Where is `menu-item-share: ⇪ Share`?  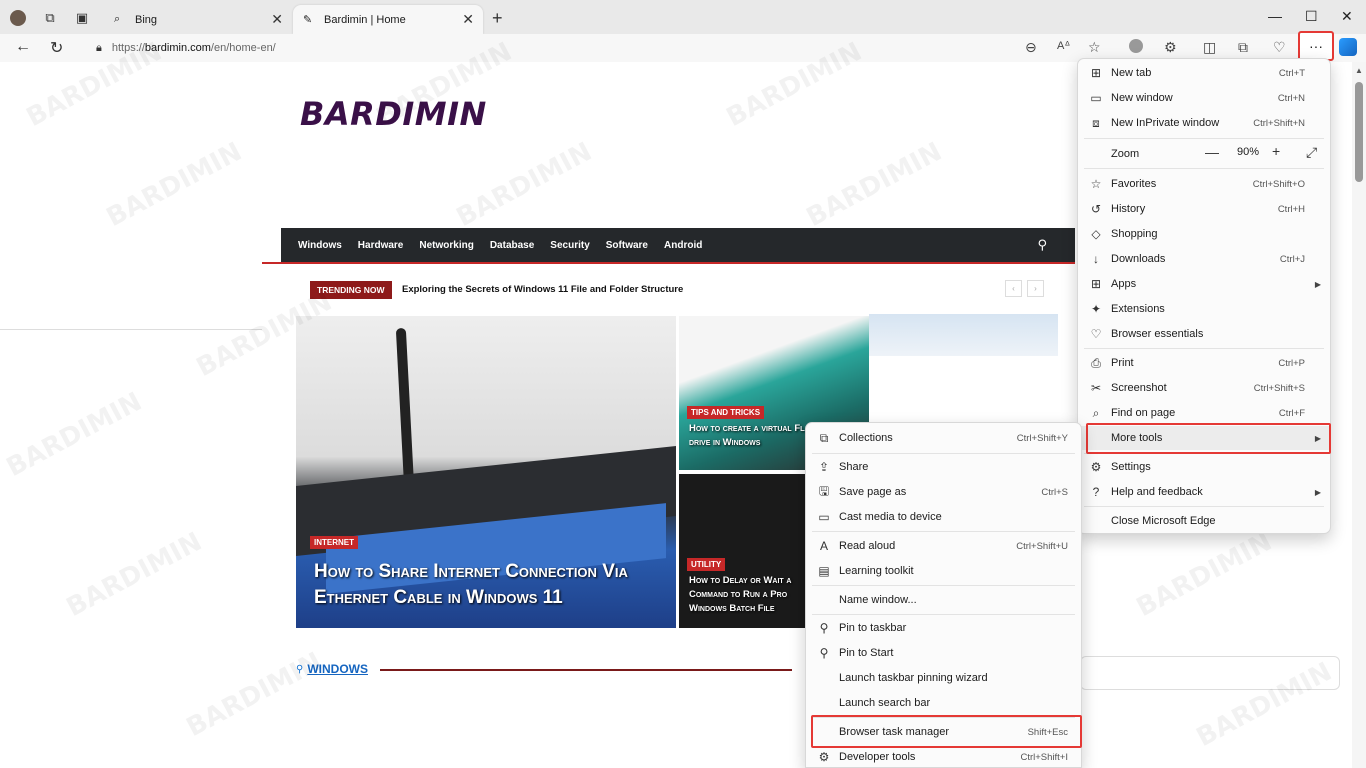 menu-item-share: ⇪ Share is located at coordinates (943, 467).